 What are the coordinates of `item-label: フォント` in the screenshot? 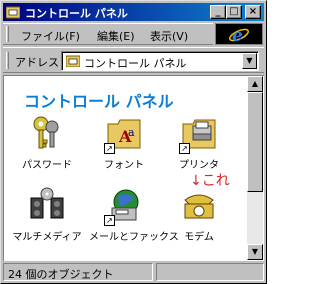 It's located at (124, 165).